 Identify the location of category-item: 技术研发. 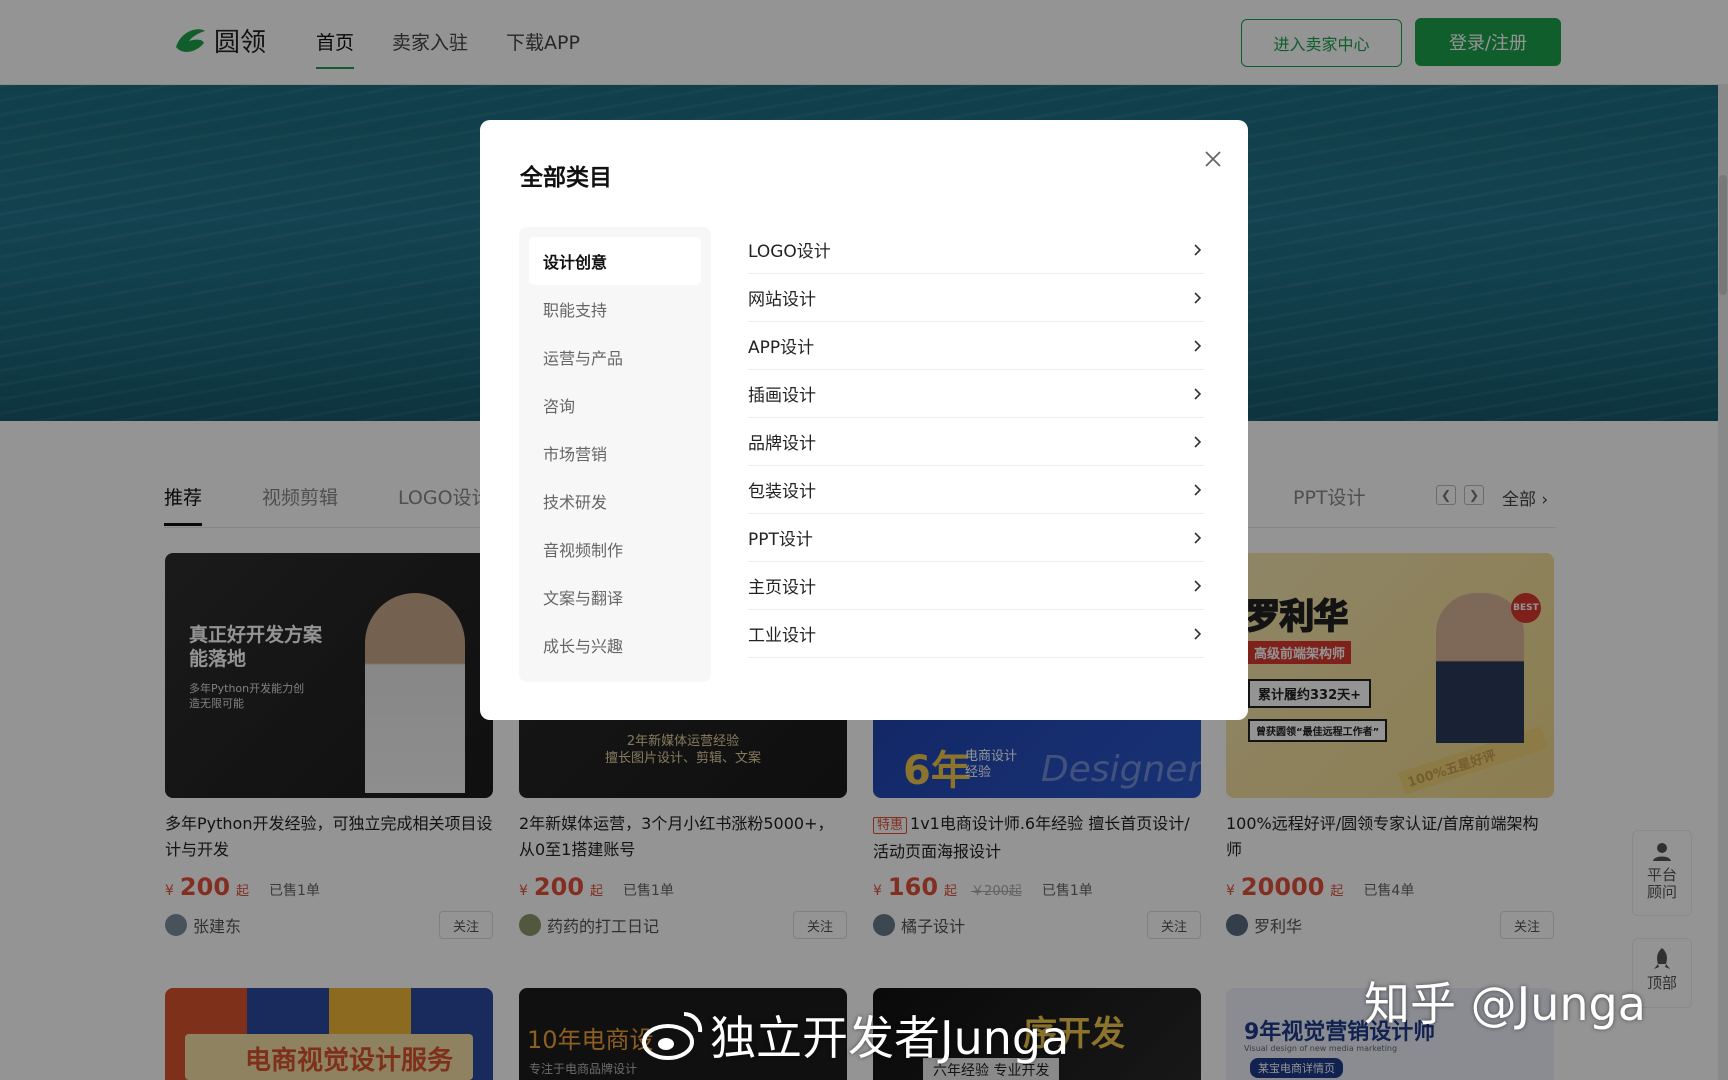
(615, 501).